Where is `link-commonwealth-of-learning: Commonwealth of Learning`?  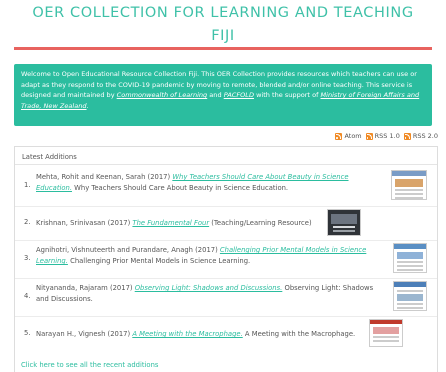
link-commonwealth-of-learning: Commonwealth of Learning is located at coordinates (162, 95).